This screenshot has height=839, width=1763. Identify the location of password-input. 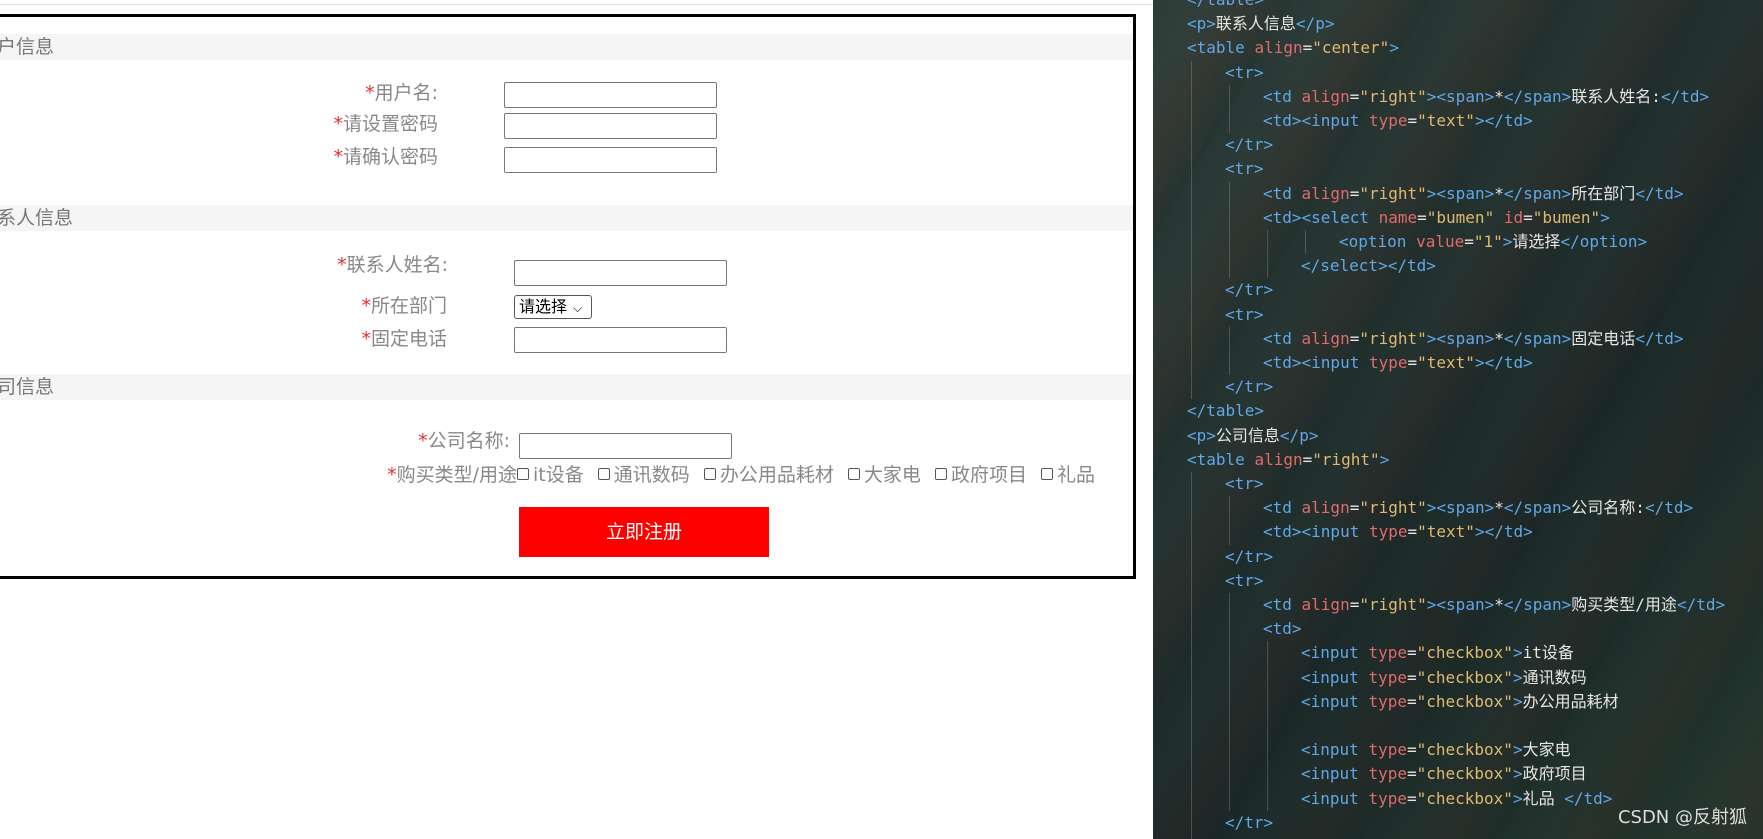
(610, 126).